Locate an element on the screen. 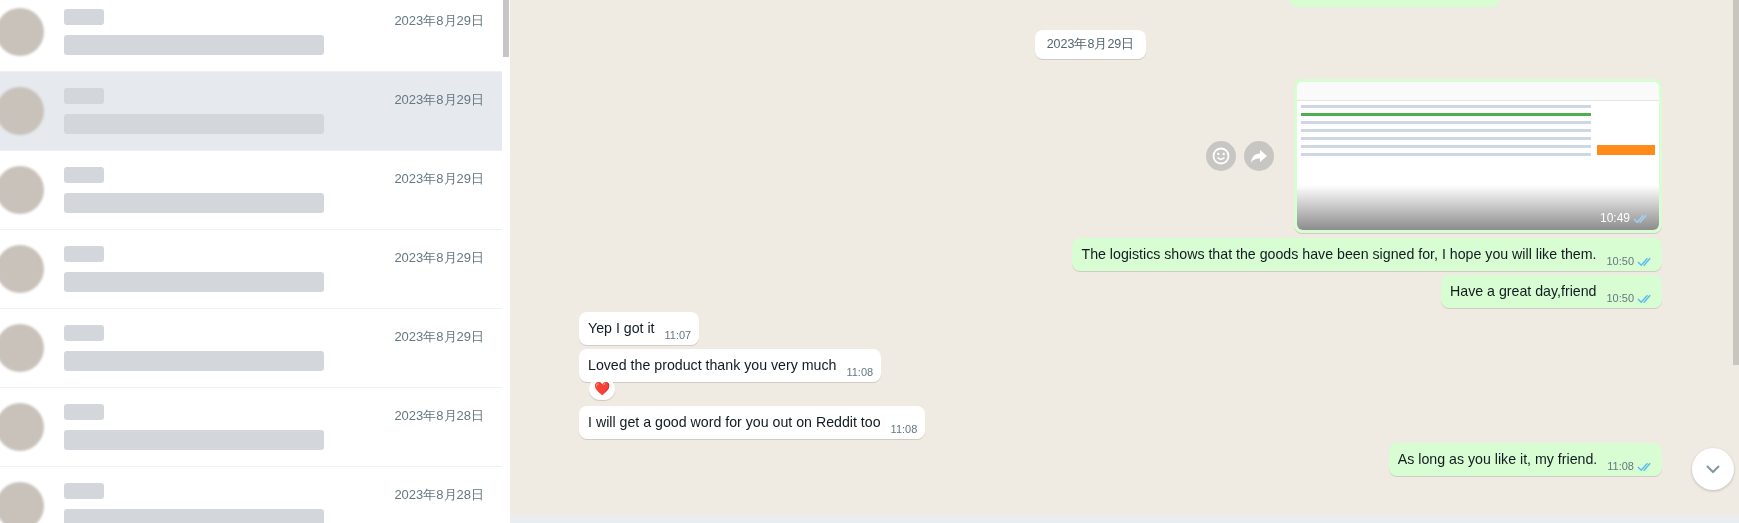 The height and width of the screenshot is (523, 1739). forward-icon is located at coordinates (1259, 156).